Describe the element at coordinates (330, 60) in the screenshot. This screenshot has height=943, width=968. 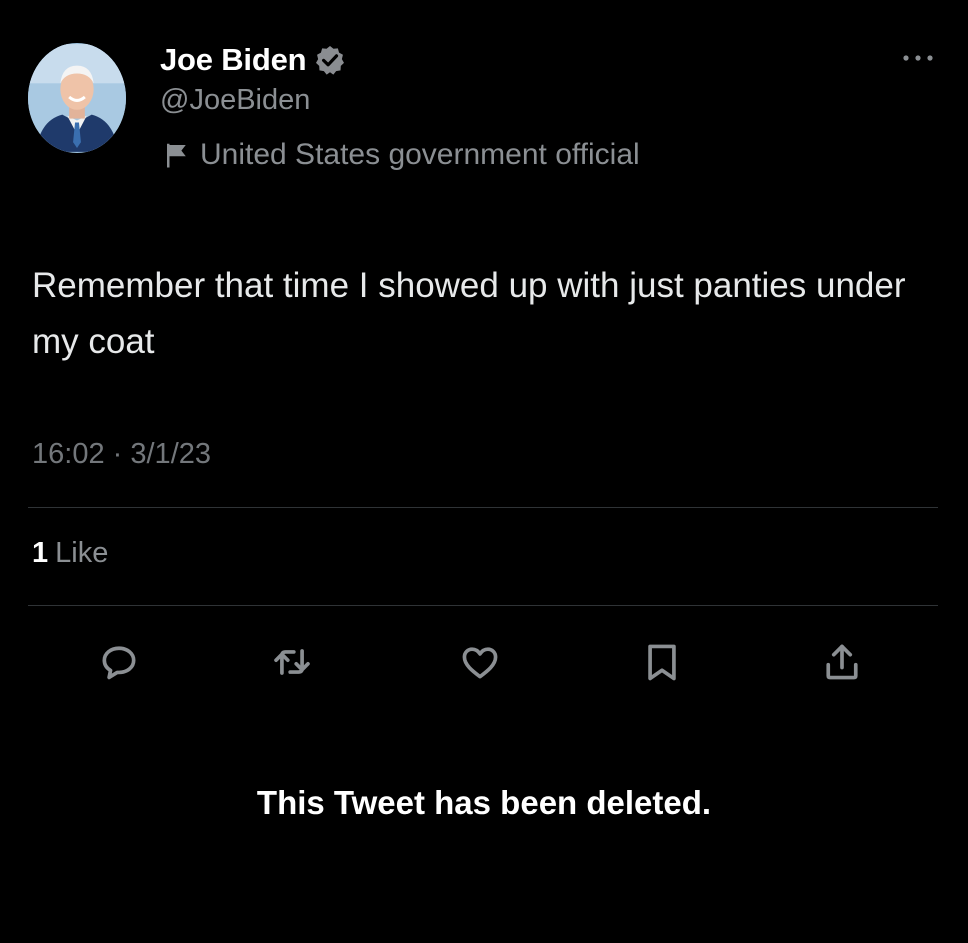
I see `verified-badge-icon` at that location.